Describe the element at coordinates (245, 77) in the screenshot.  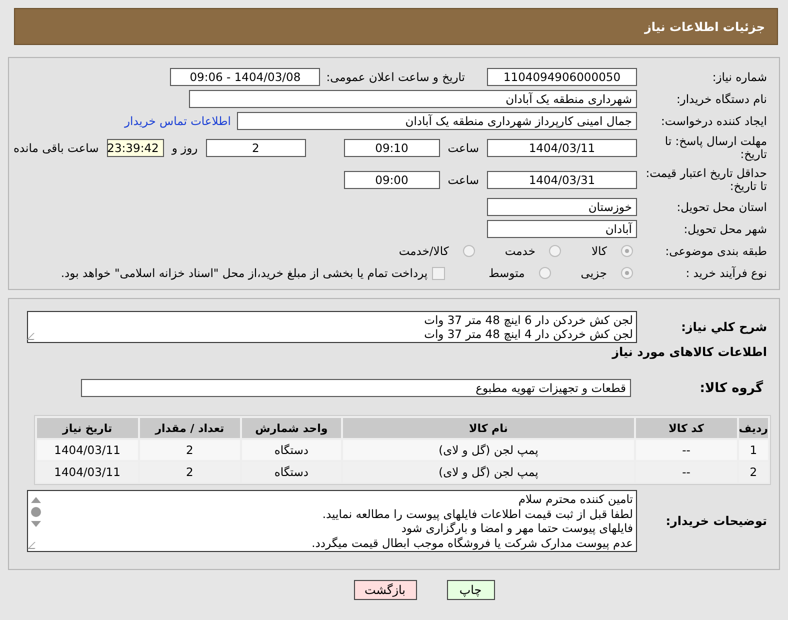
I see `text-field: 1404/03/08 - 09:06` at that location.